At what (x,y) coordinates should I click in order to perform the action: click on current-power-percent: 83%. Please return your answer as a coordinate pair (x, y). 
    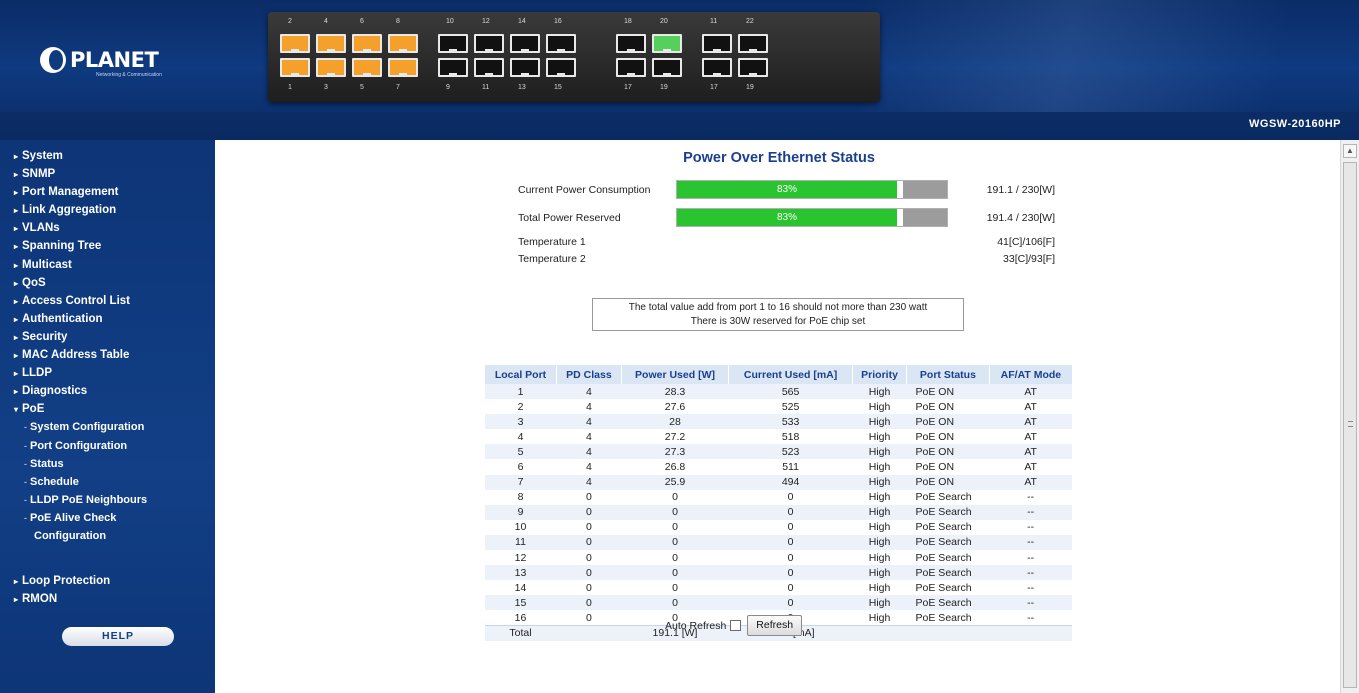
    Looking at the image, I should click on (786, 189).